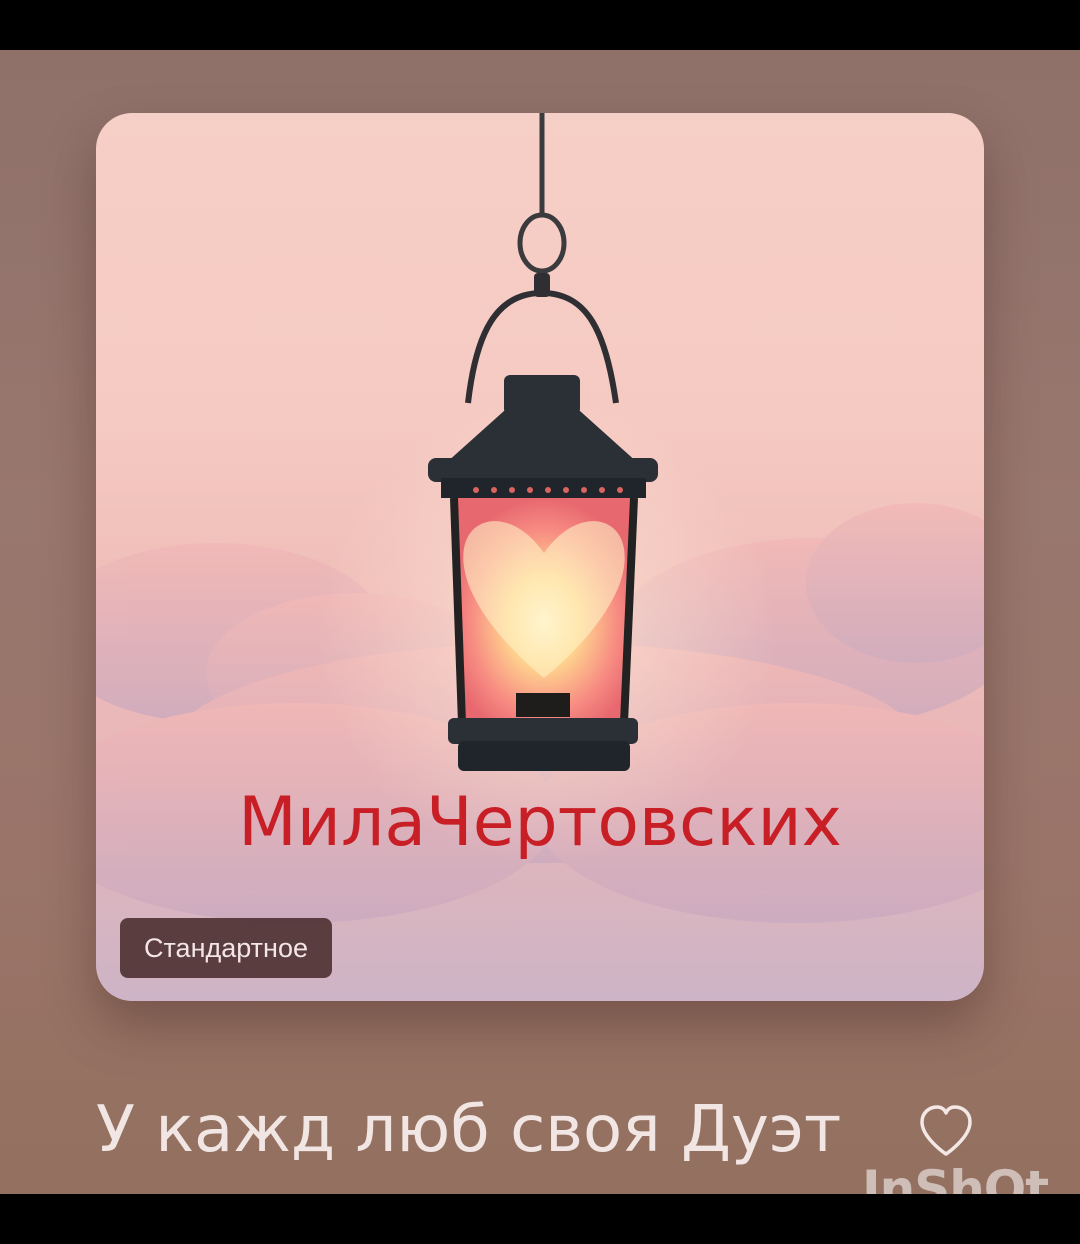 Image resolution: width=1080 pixels, height=1244 pixels. I want to click on like-button, so click(946, 1132).